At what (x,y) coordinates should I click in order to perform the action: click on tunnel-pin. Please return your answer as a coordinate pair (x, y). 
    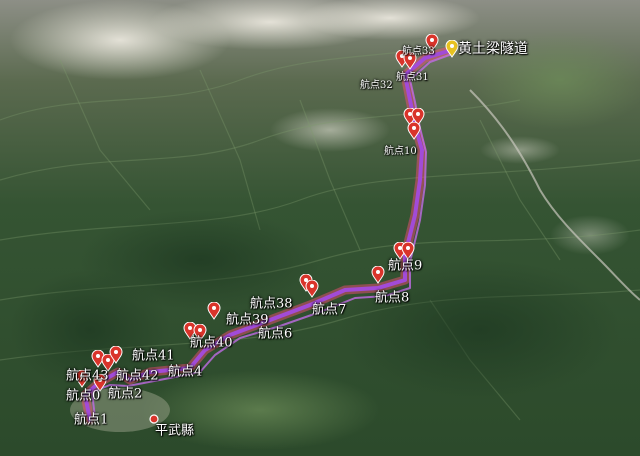
    Looking at the image, I should click on (452, 48).